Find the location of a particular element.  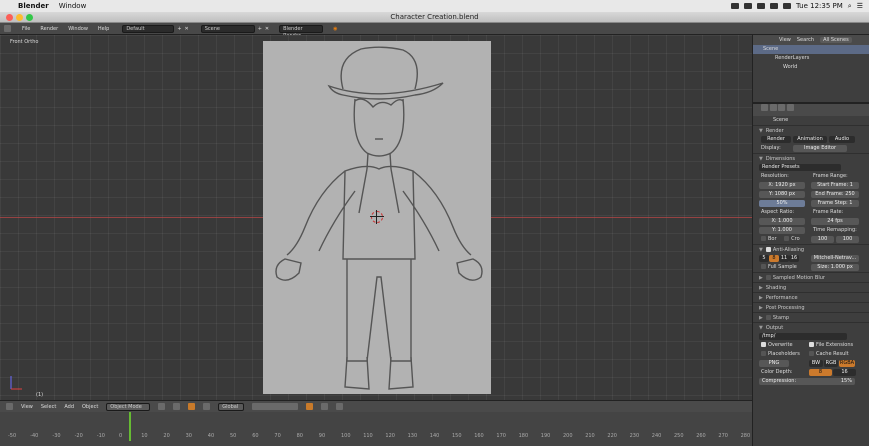

menu-list-icon: ☰ is located at coordinates (860, 6).